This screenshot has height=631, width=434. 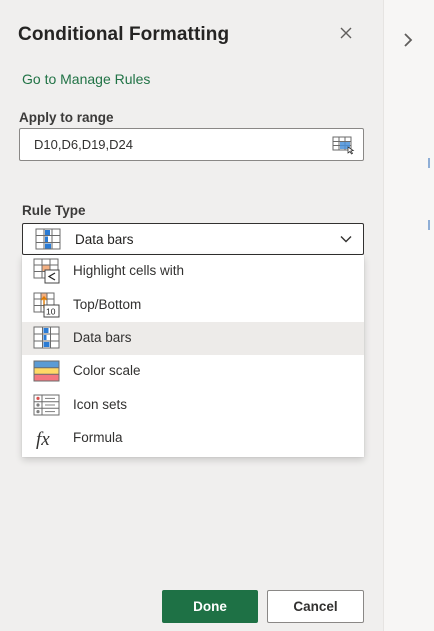 I want to click on apply-range-input, so click(x=174, y=144).